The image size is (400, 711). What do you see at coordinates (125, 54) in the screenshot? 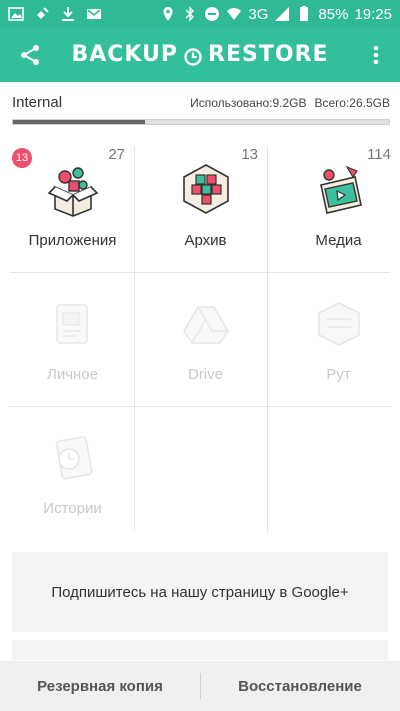
I see `title-backup: BACKUP` at bounding box center [125, 54].